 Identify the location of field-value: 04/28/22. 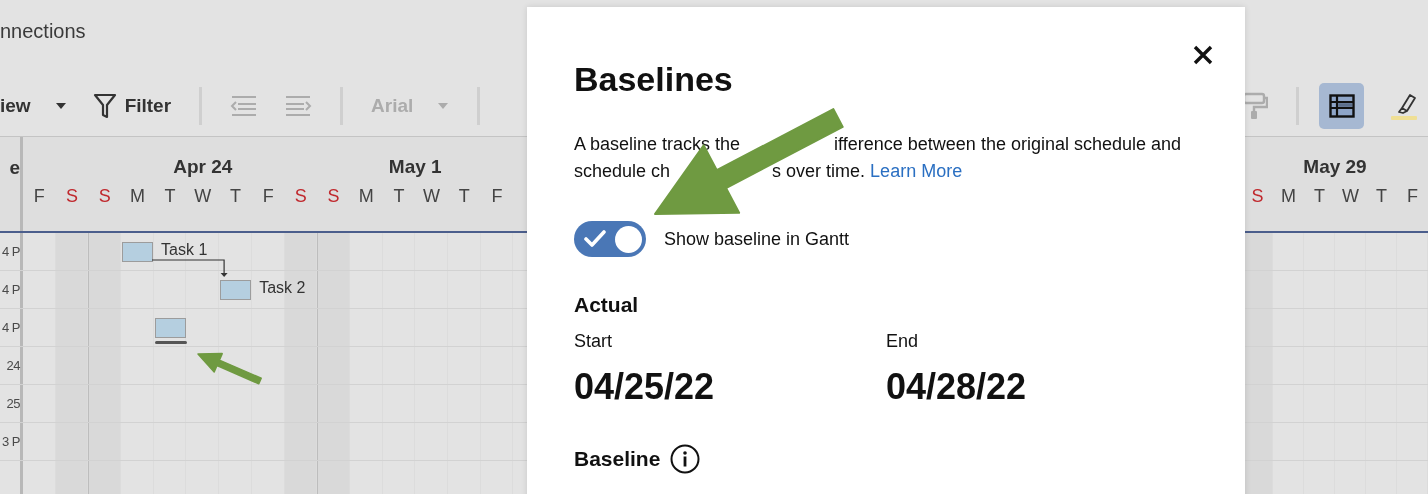
(957, 387).